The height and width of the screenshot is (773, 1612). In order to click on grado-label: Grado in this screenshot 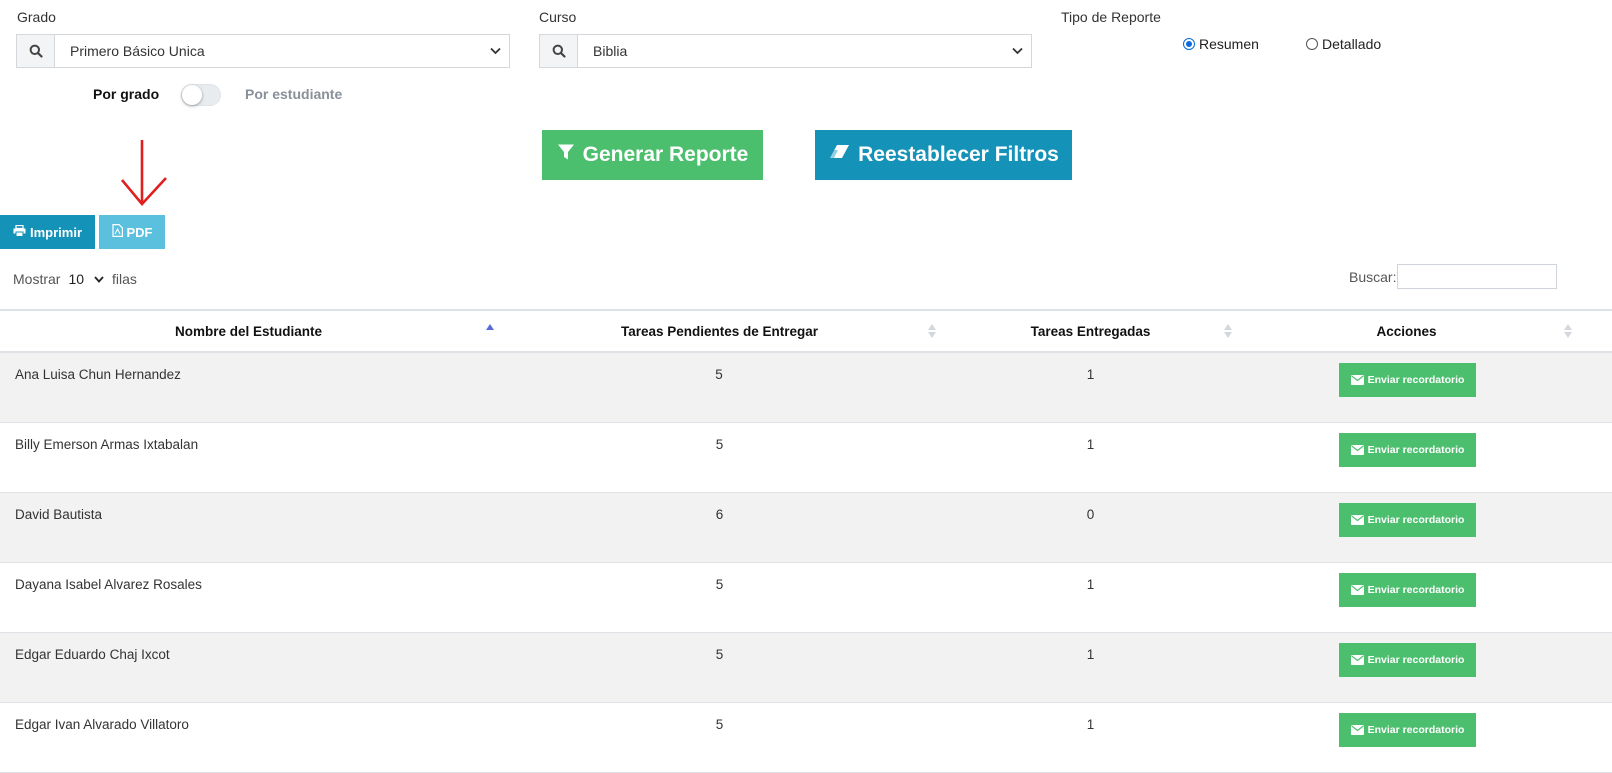, I will do `click(36, 17)`.